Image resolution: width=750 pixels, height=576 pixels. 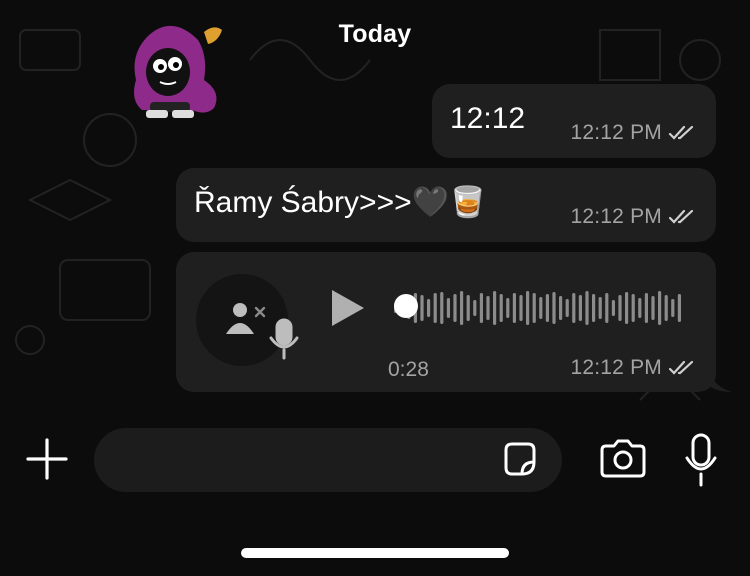 I want to click on bubble-tail, so click(x=719, y=379).